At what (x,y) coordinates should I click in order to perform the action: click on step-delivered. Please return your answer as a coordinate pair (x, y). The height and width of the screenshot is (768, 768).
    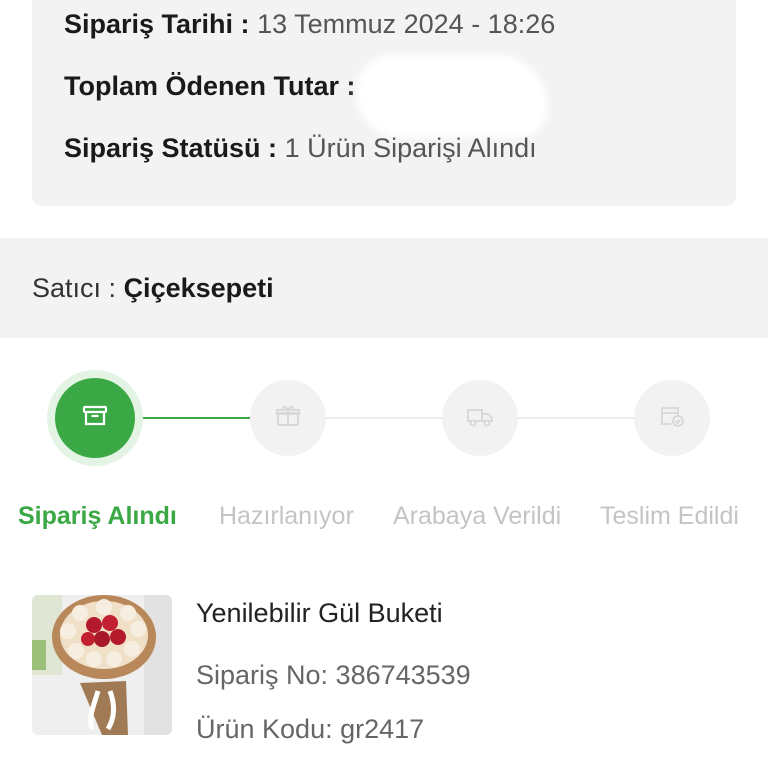
    Looking at the image, I should click on (672, 418).